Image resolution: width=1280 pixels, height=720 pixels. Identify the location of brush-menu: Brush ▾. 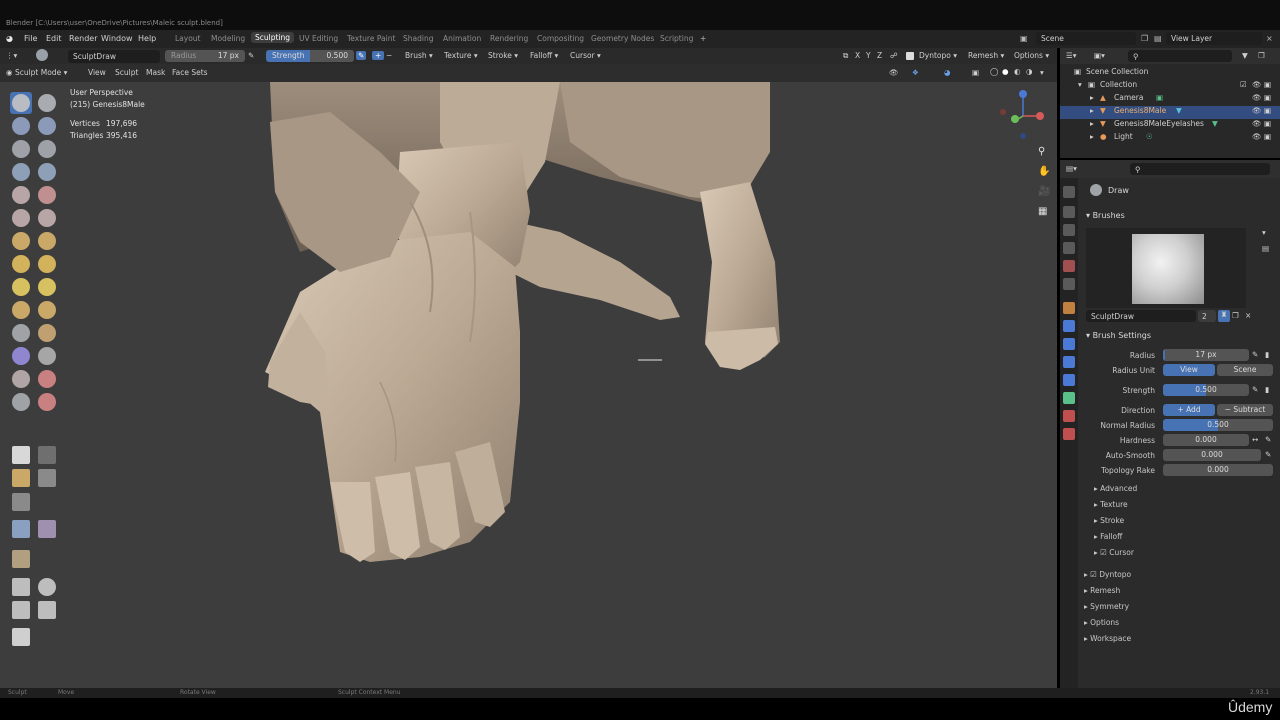
(419, 55).